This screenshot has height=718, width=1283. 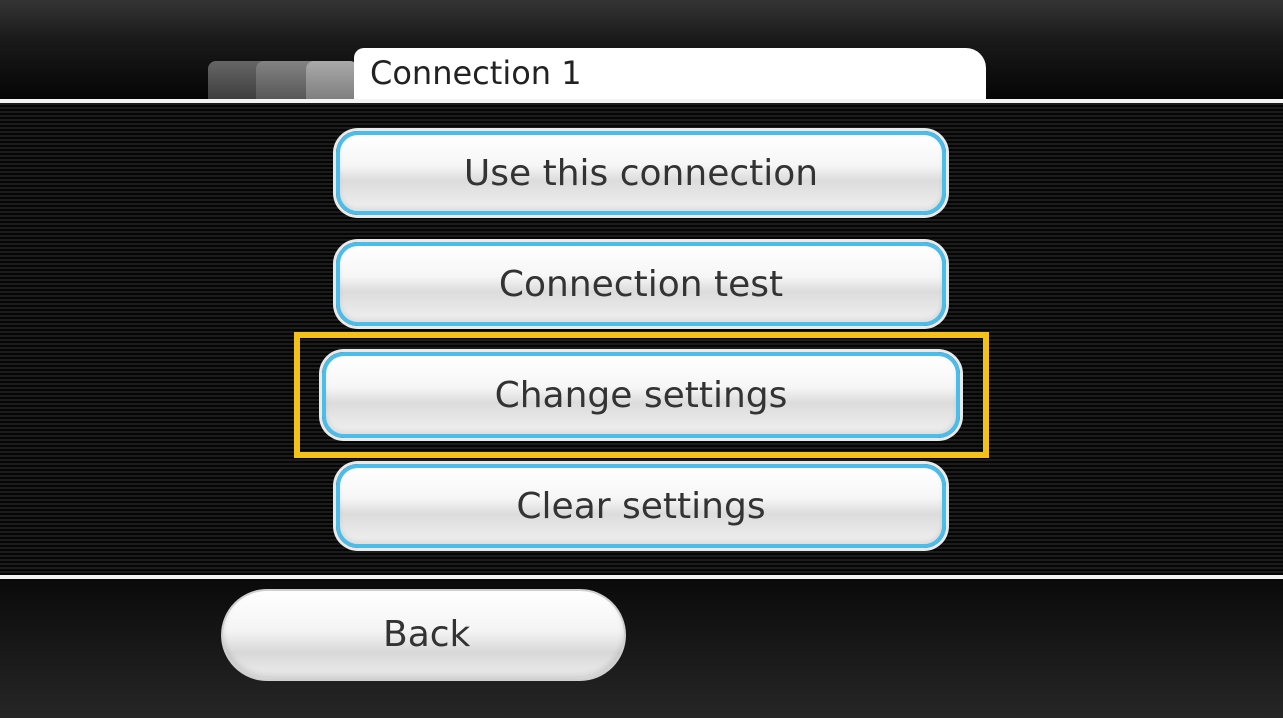 I want to click on inactive-tabs, so click(x=283, y=80).